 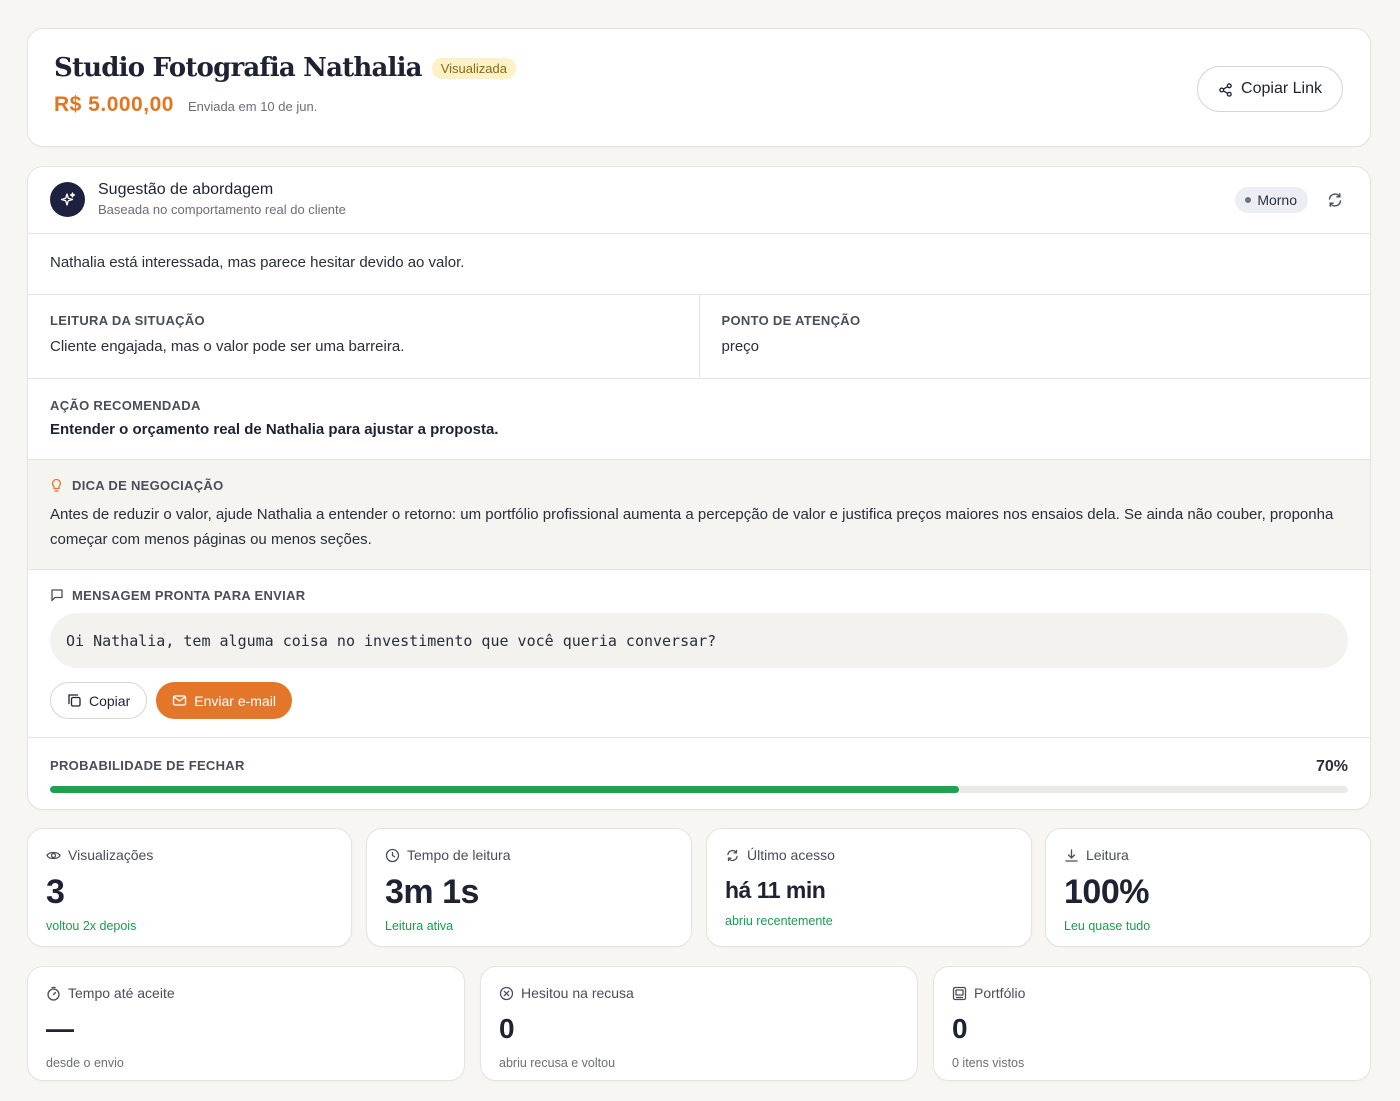 What do you see at coordinates (1208, 887) in the screenshot?
I see `metric-card-reading: Leitura 100% Leu quase tudo` at bounding box center [1208, 887].